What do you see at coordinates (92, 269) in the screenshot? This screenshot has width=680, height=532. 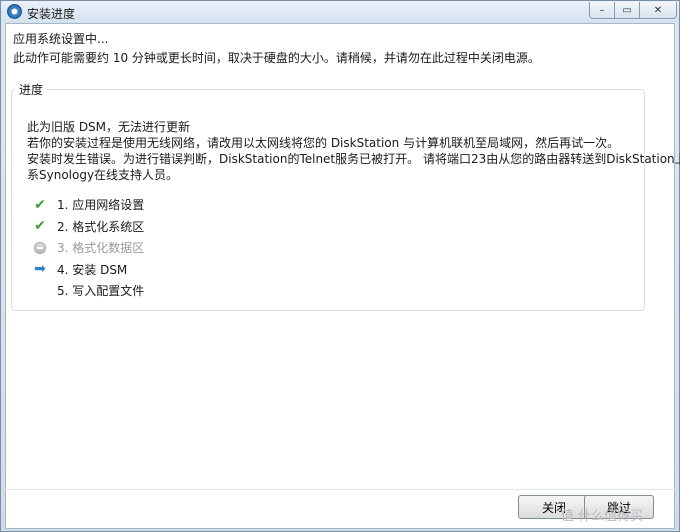 I see `step-label: 4. 安装 DSM` at bounding box center [92, 269].